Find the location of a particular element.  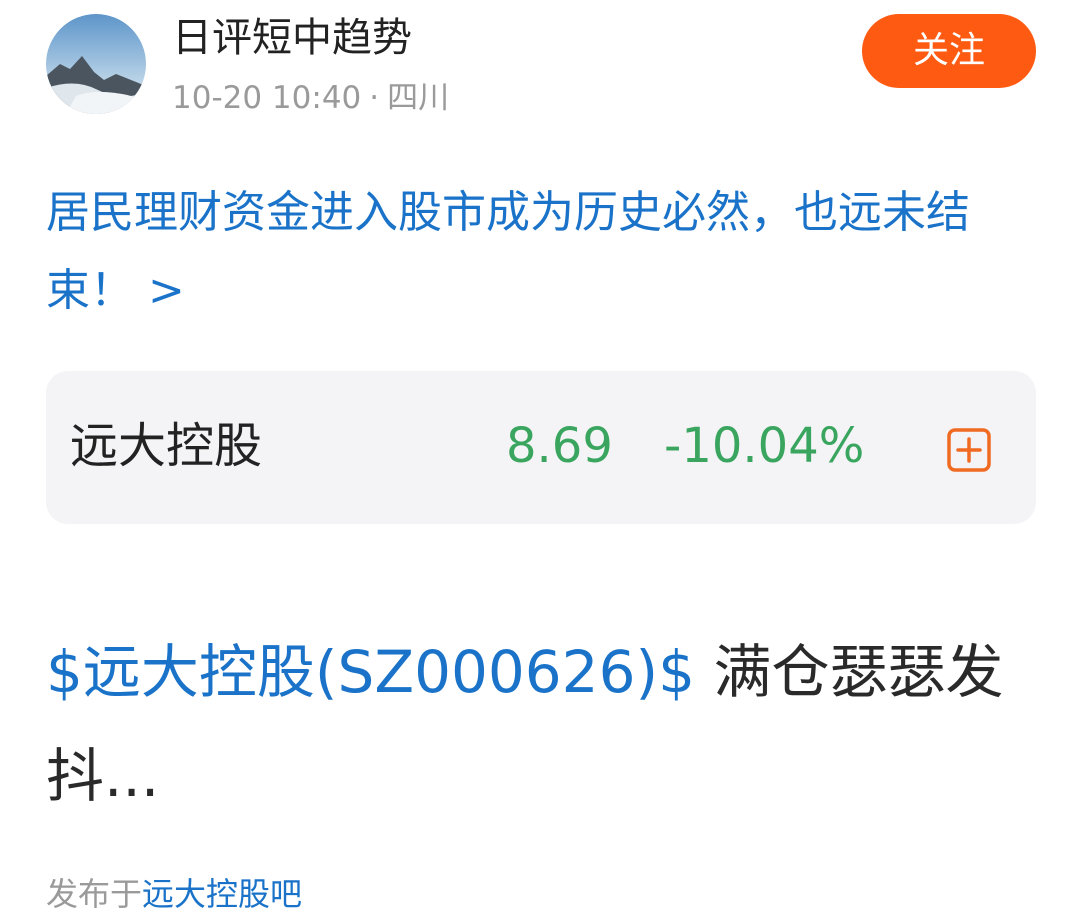

source-prefix: 发布于 is located at coordinates (94, 894).